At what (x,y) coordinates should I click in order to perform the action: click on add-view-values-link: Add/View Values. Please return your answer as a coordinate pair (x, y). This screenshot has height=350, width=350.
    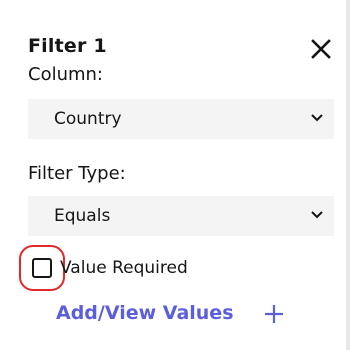
    Looking at the image, I should click on (145, 313).